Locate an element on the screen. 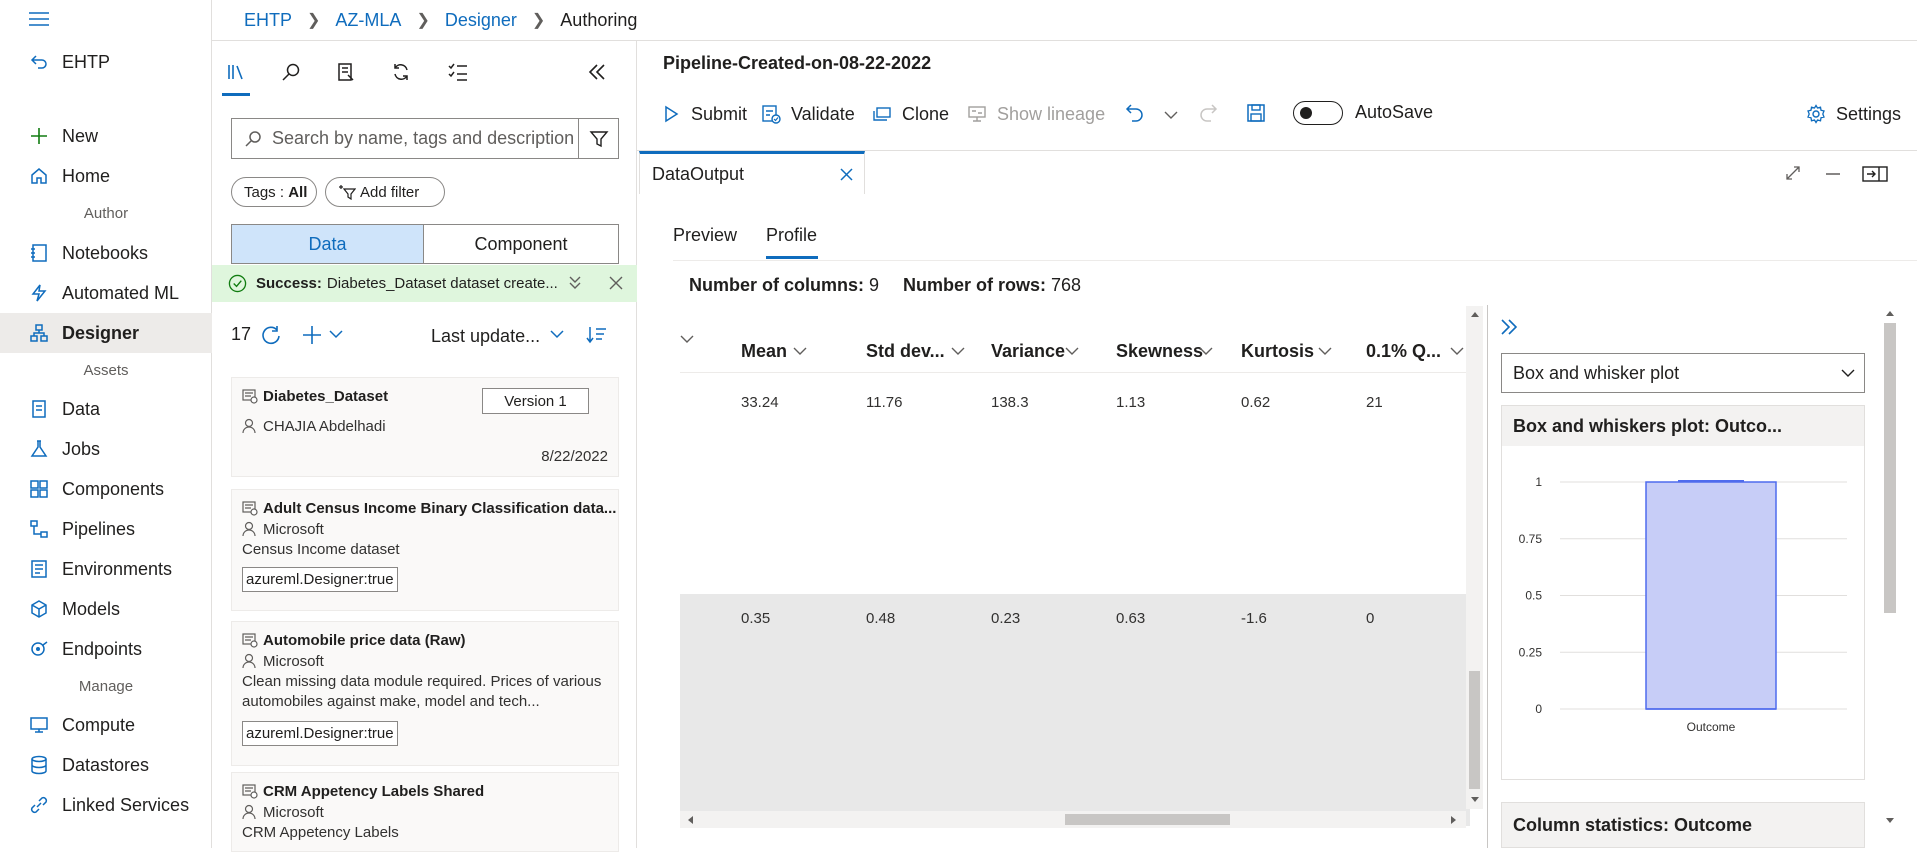  y-tick-label: 1 is located at coordinates (1538, 482).